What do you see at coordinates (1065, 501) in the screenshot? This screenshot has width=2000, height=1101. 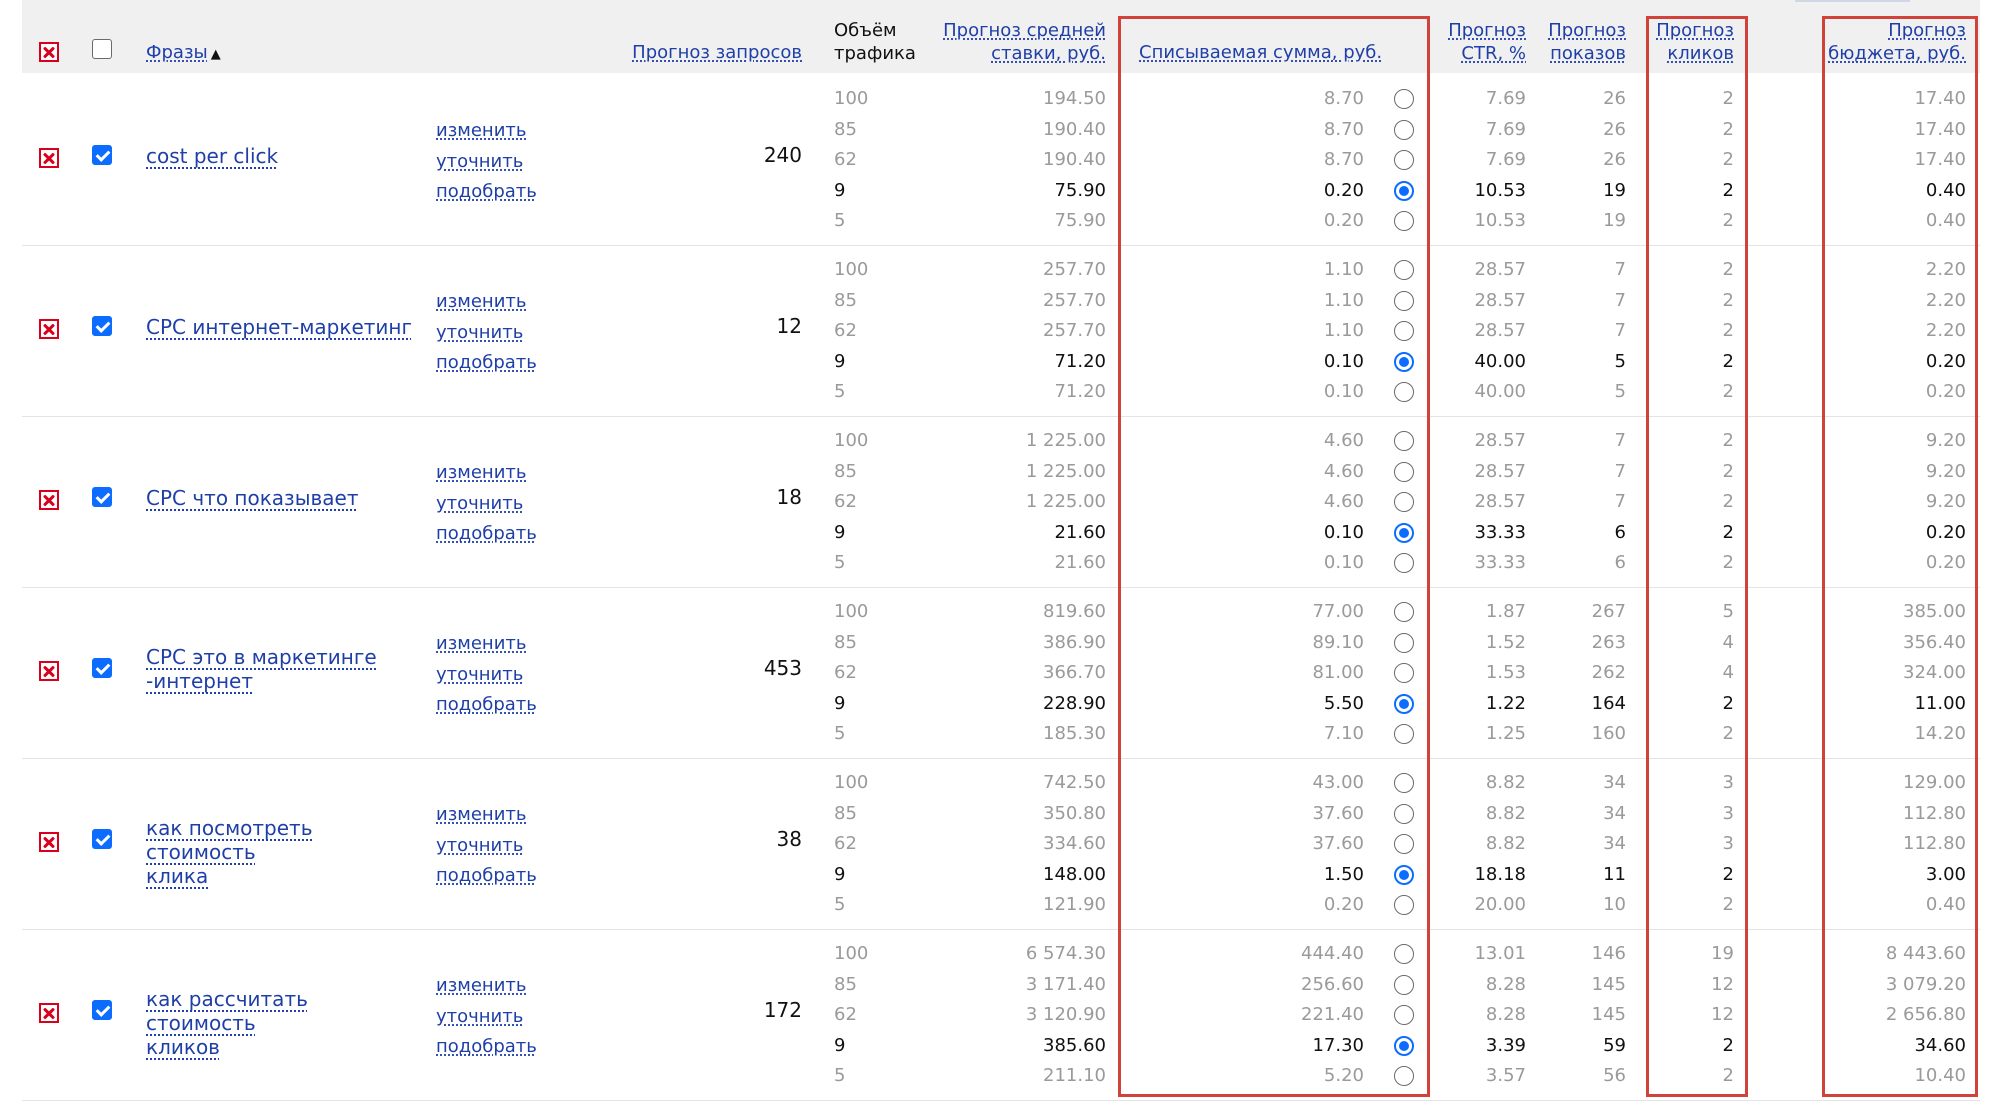 I see `avg-bid: 1 225.00` at bounding box center [1065, 501].